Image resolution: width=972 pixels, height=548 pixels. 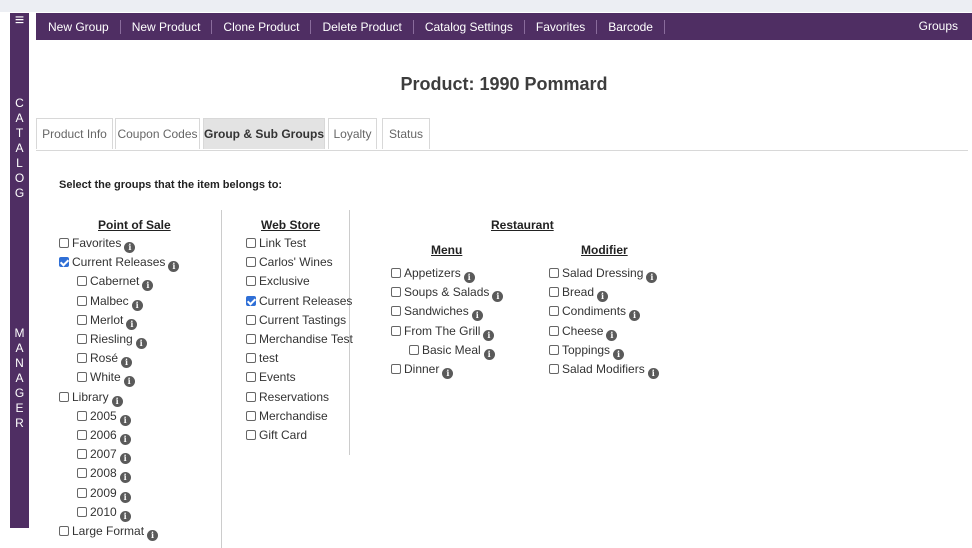 I want to click on tab-product-info: Product Info, so click(x=74, y=133).